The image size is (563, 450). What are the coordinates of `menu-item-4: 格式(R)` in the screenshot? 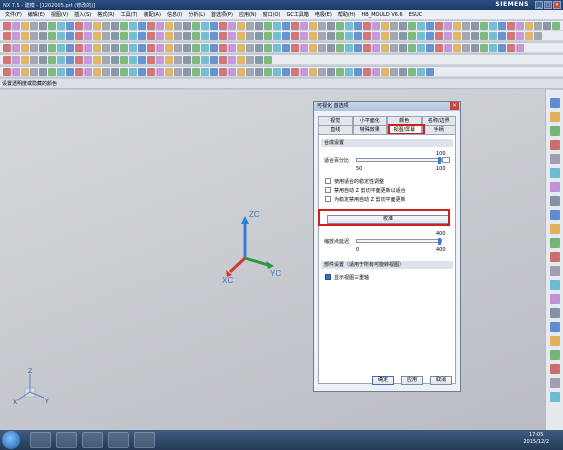 It's located at (105, 14).